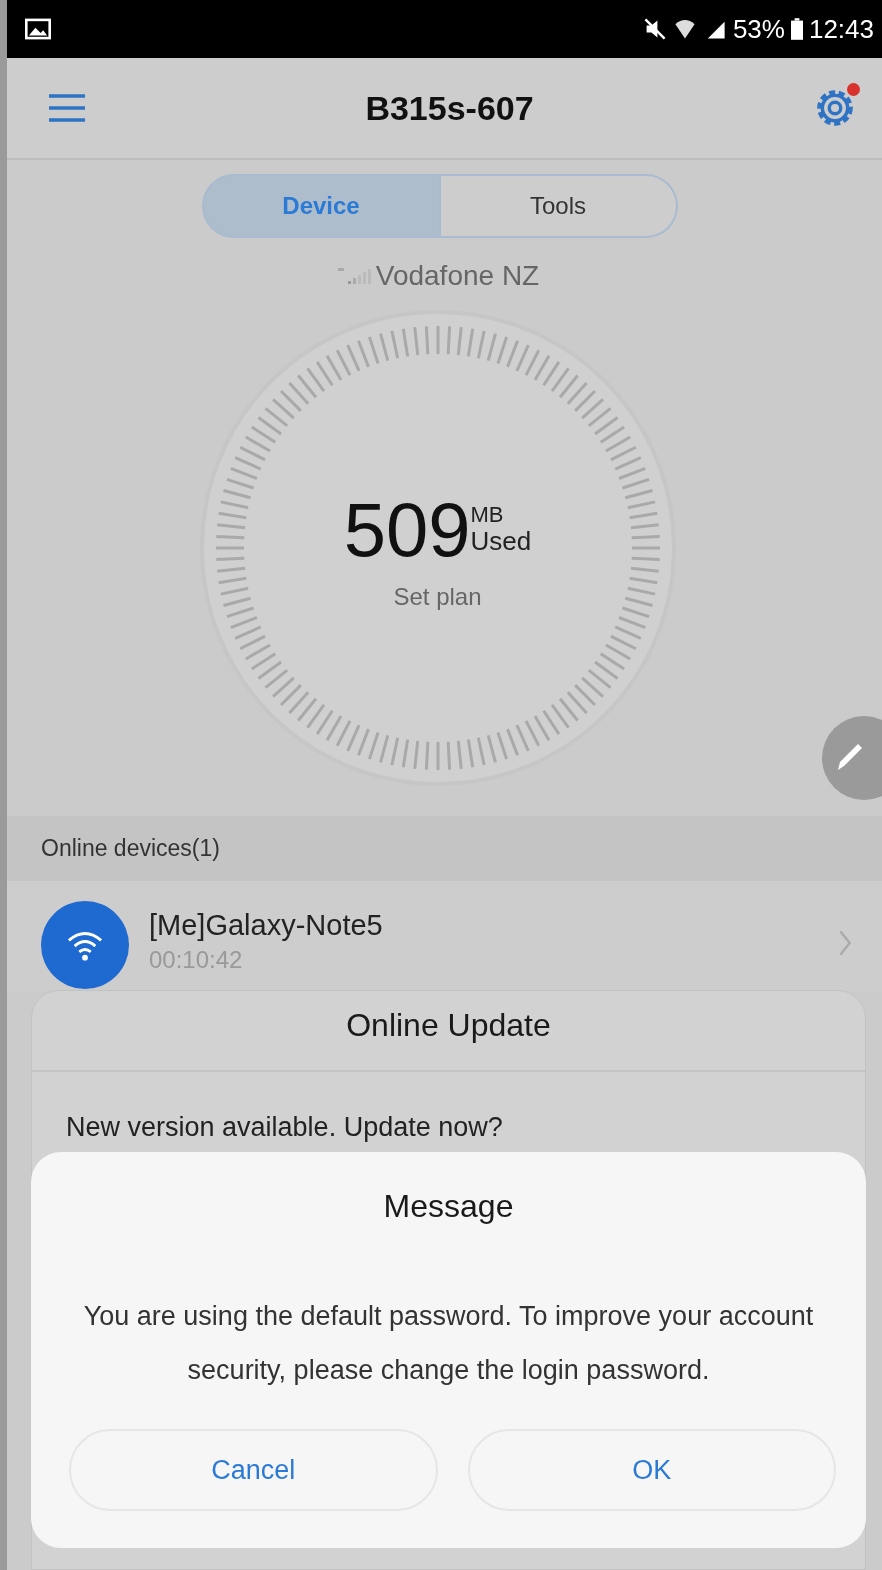 The image size is (882, 1570). What do you see at coordinates (796, 29) in the screenshot?
I see `battery-icon` at bounding box center [796, 29].